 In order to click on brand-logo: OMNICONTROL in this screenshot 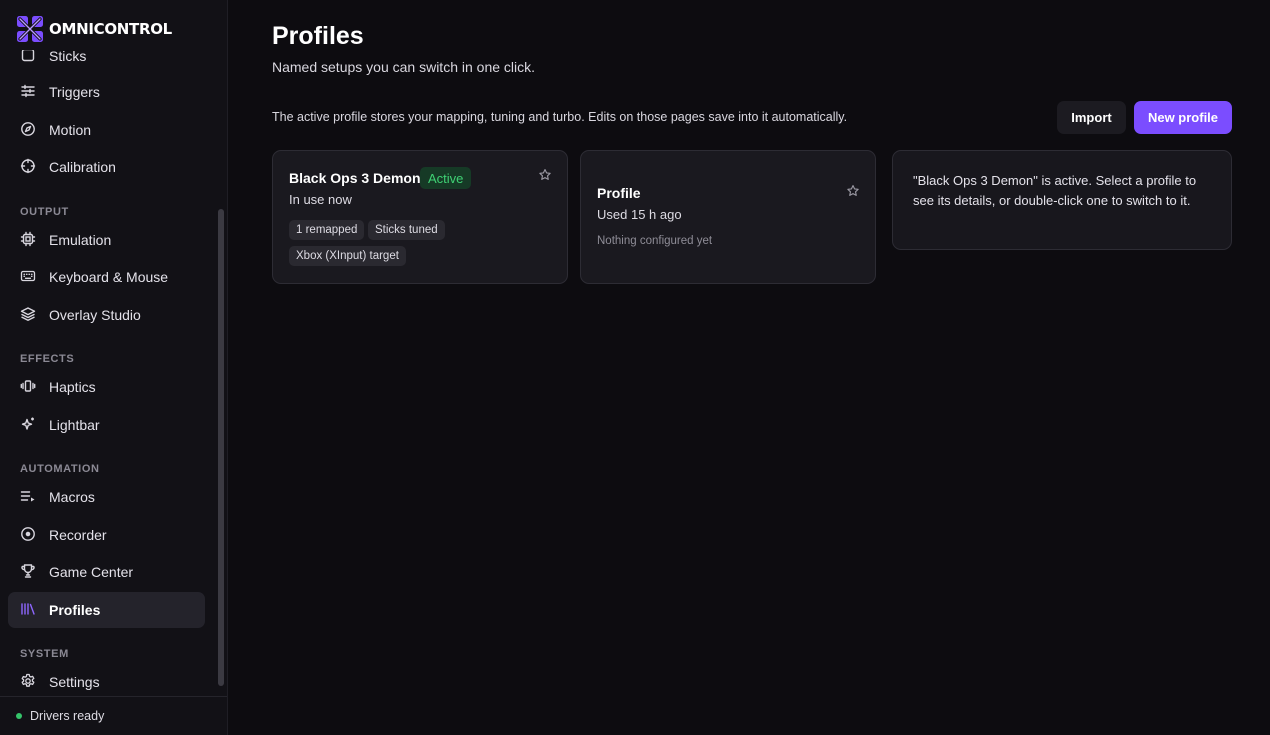, I will do `click(93, 29)`.